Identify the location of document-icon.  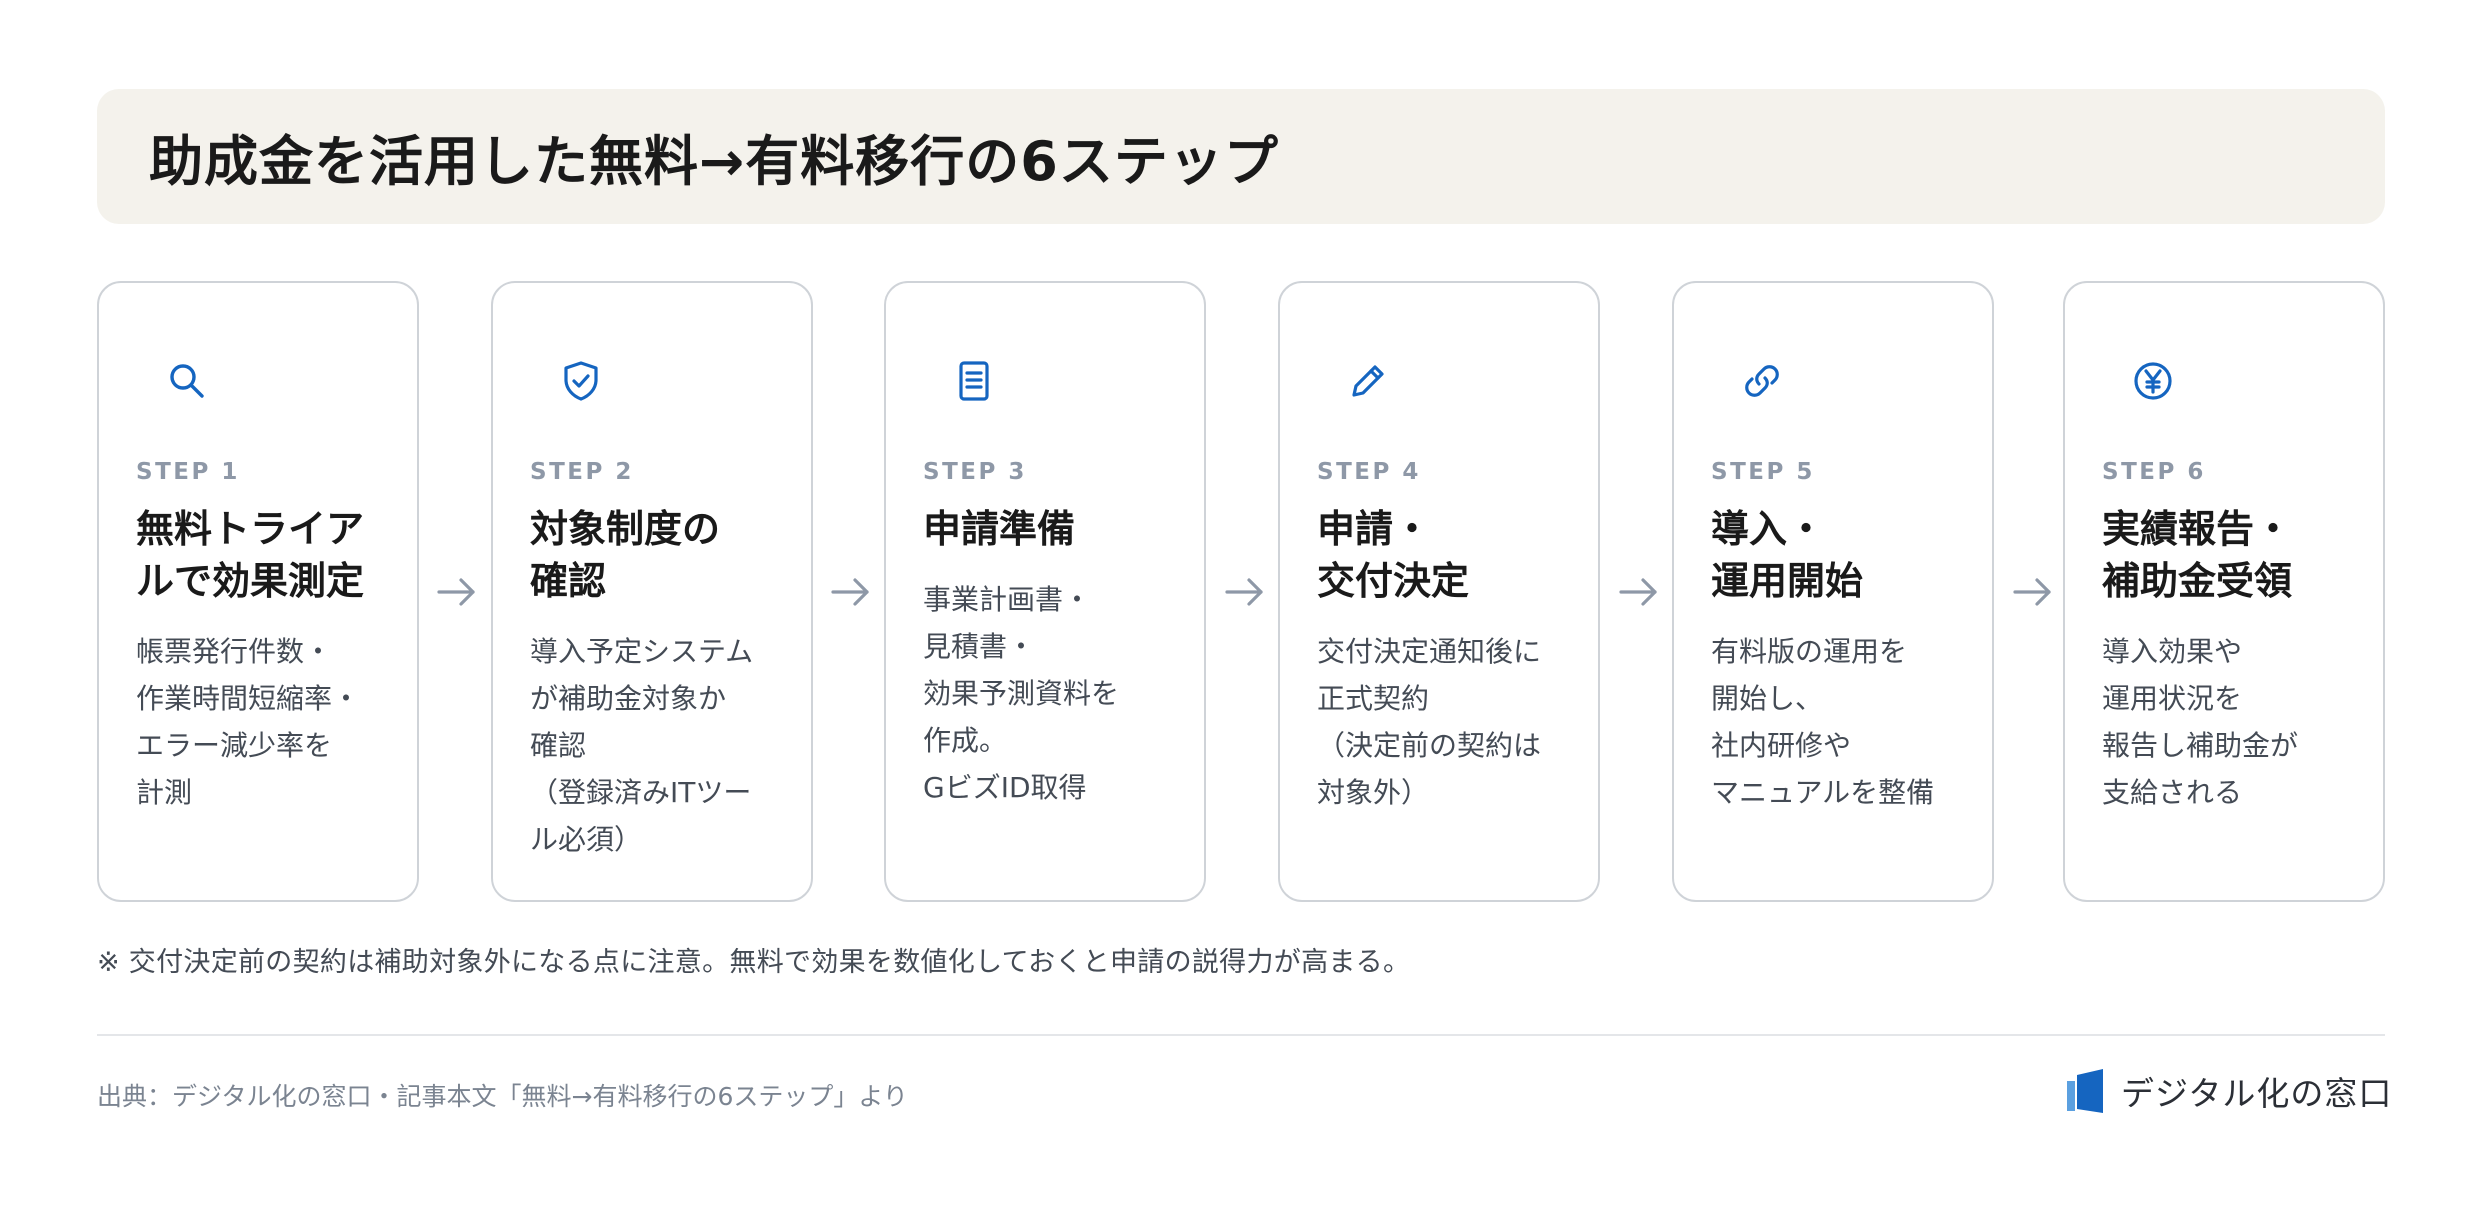
(974, 381).